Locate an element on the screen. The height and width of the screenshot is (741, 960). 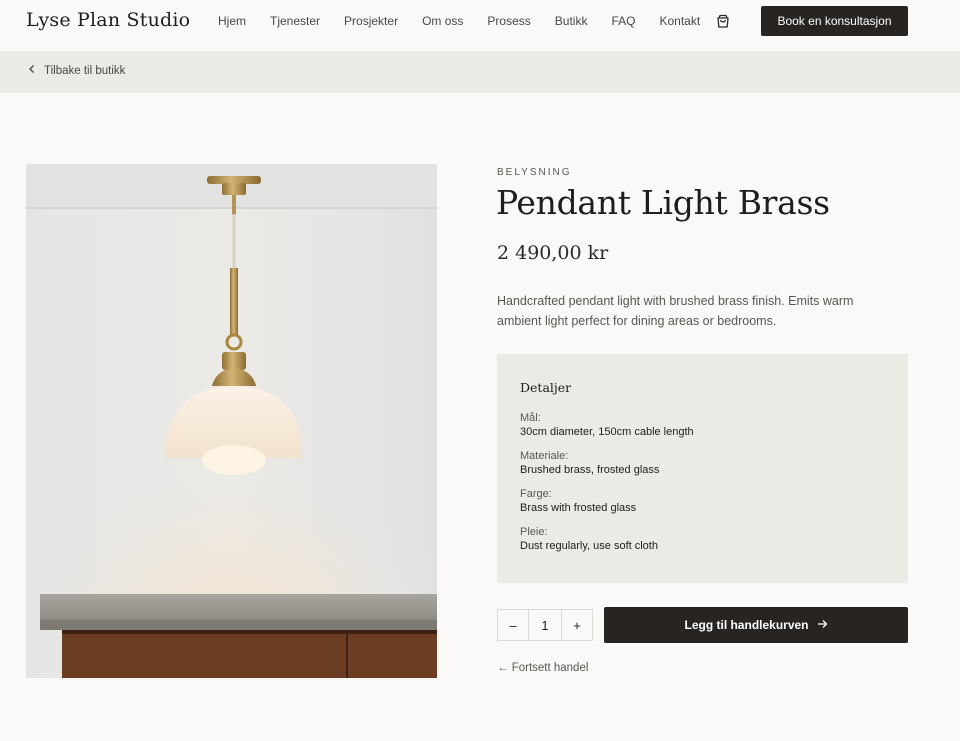
nav-item-hjem: Hjem is located at coordinates (232, 21).